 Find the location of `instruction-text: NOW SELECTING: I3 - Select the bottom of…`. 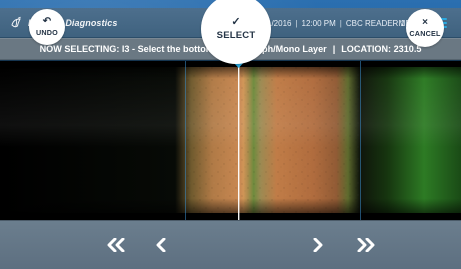

instruction-text: NOW SELECTING: I3 - Select the bottom of… is located at coordinates (183, 49).